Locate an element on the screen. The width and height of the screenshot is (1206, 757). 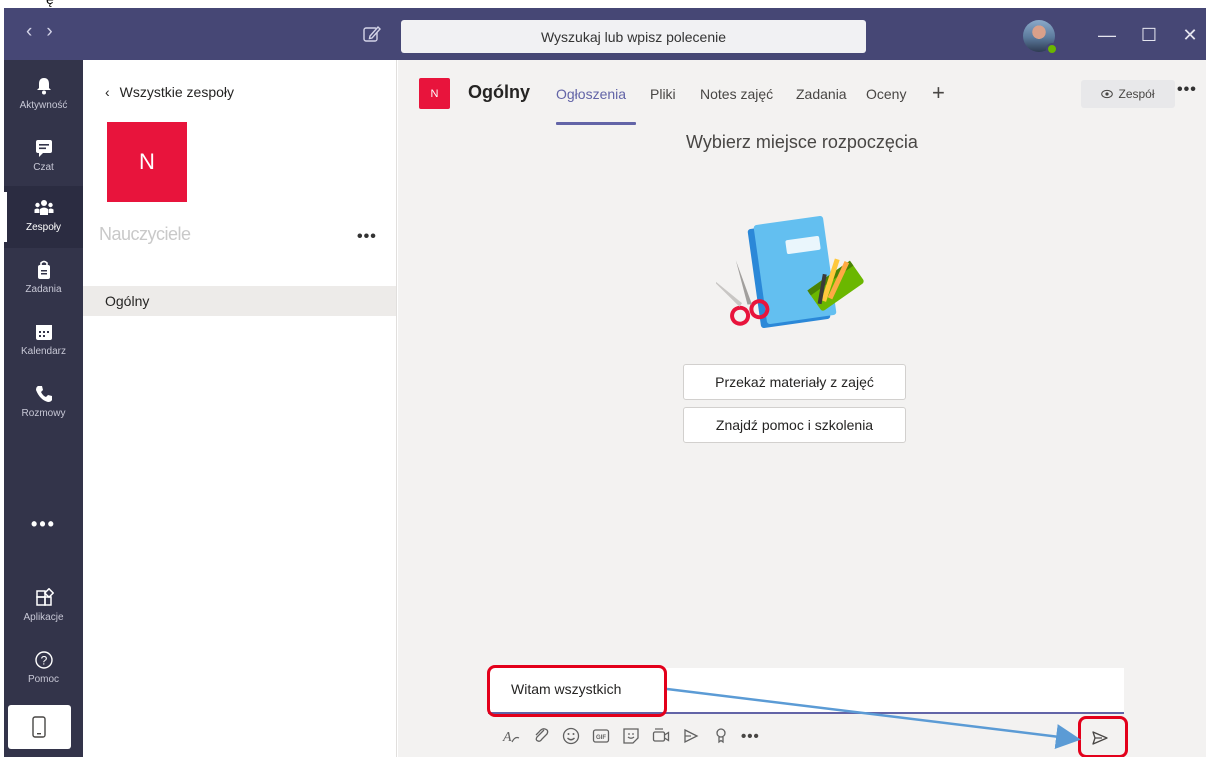
nav-arrows: ‹› is located at coordinates (46, 32).